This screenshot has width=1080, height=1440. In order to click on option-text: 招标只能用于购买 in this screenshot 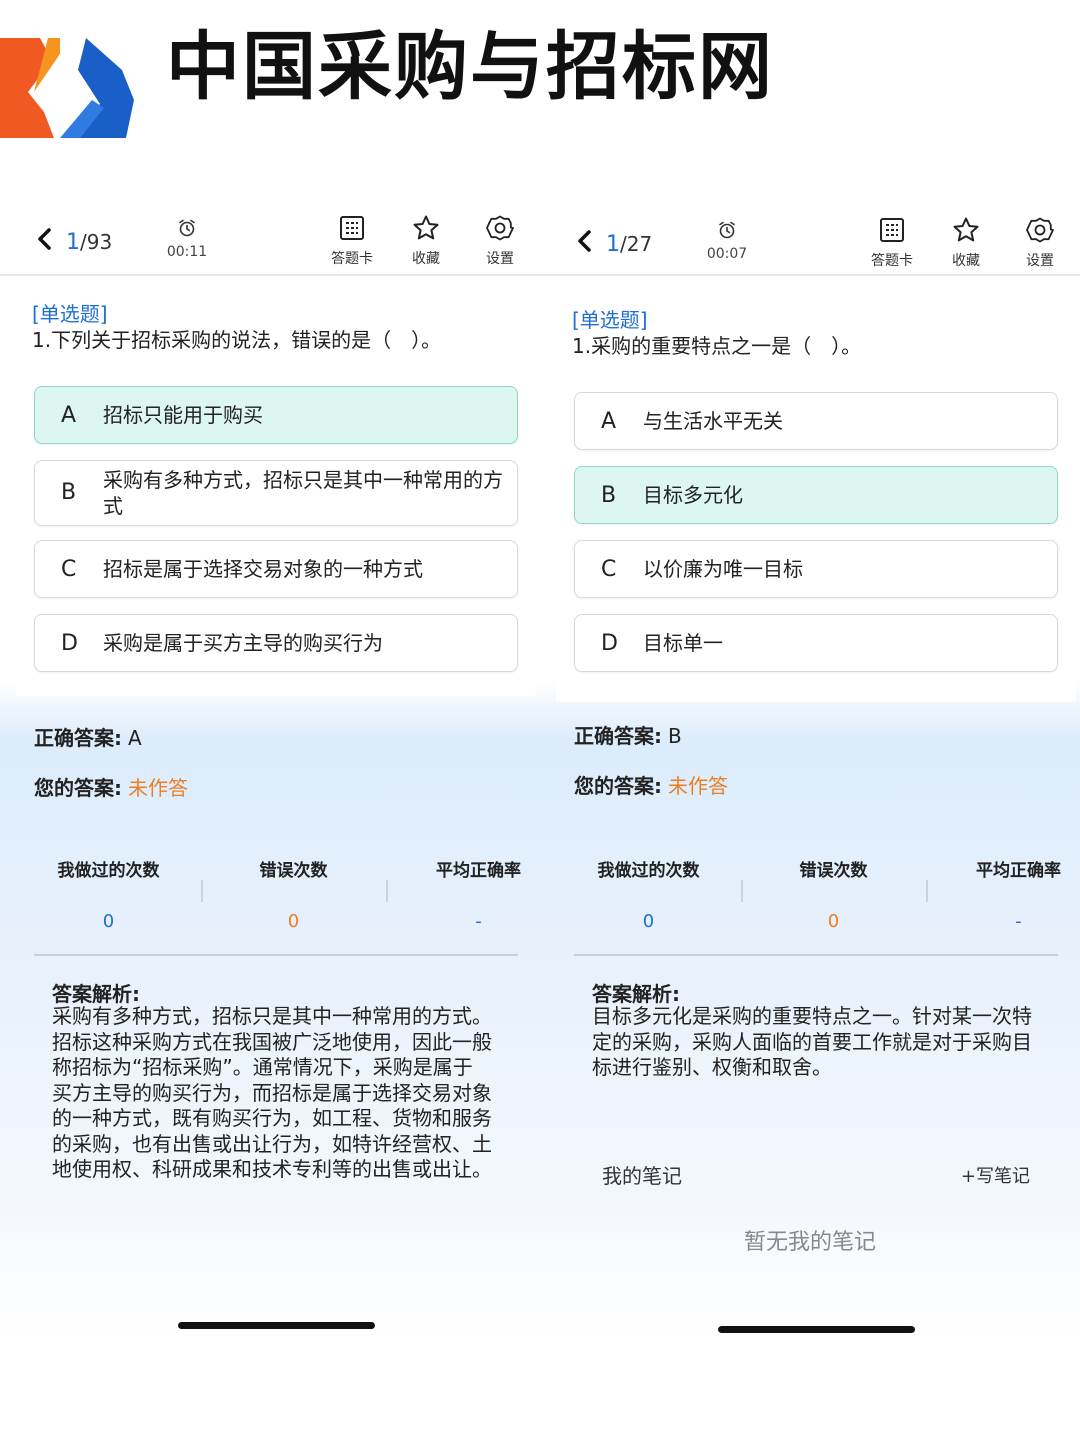, I will do `click(183, 415)`.